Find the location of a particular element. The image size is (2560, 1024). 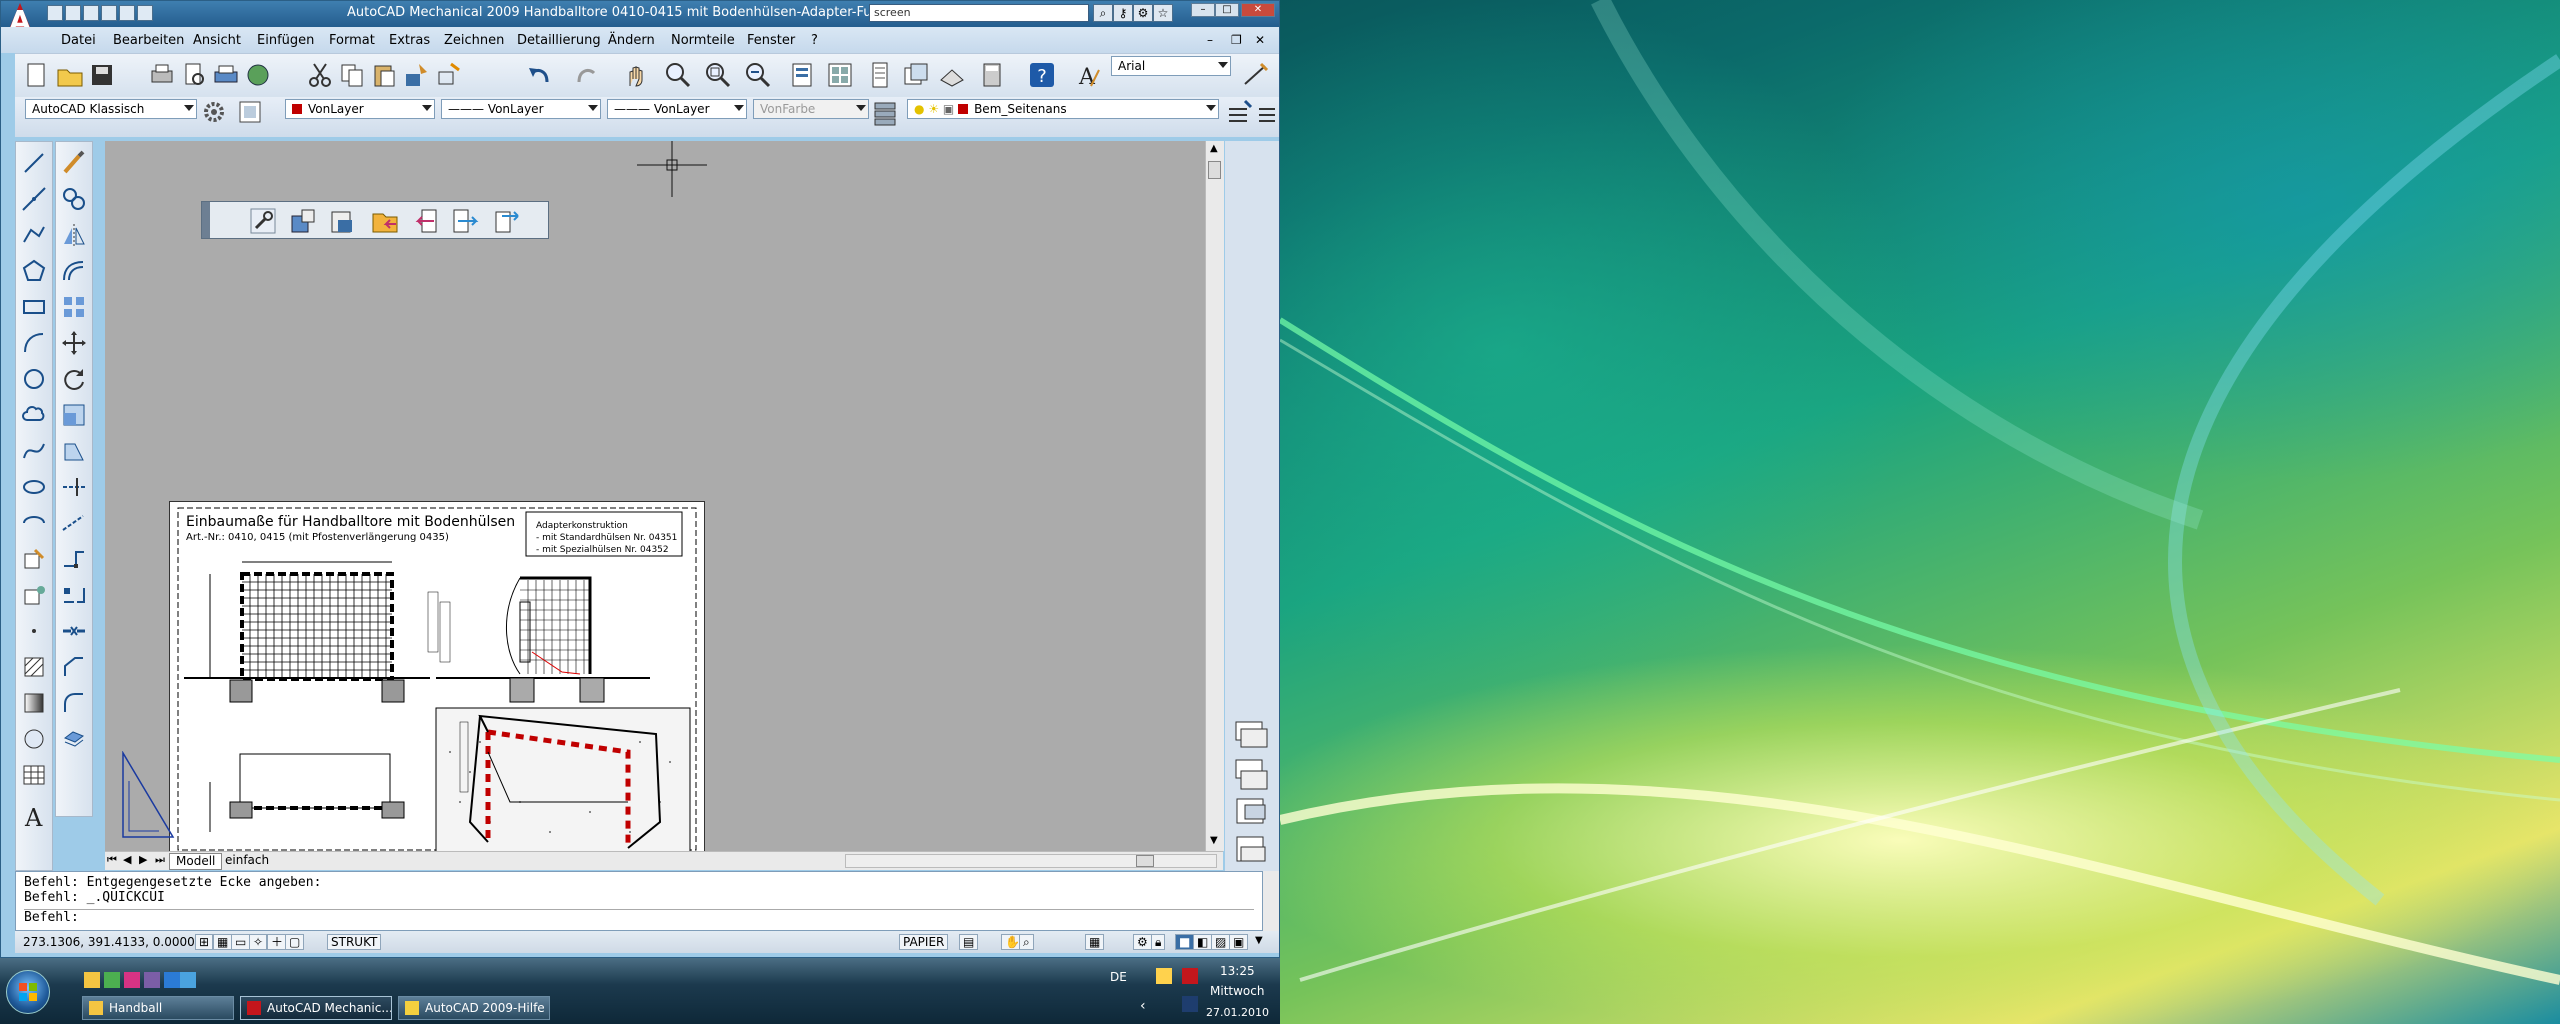

ellipse-icon is located at coordinates (34, 487).